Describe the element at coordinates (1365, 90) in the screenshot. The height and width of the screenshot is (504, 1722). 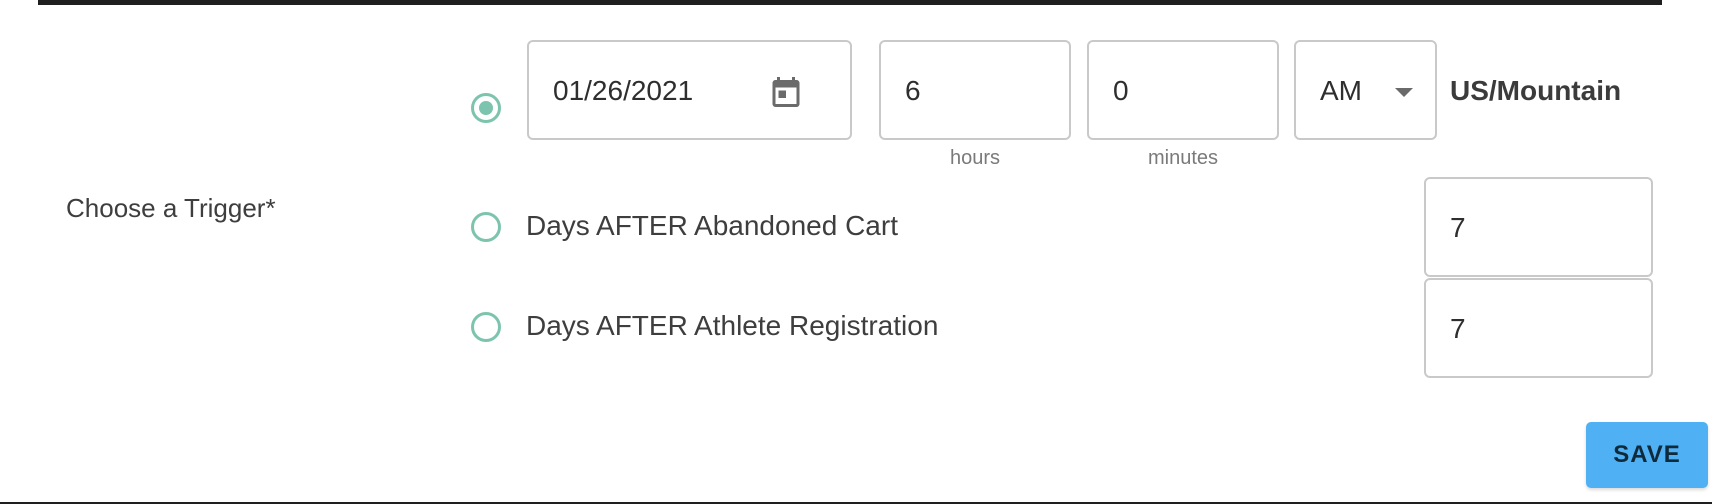
I see `ampm-select: AM` at that location.